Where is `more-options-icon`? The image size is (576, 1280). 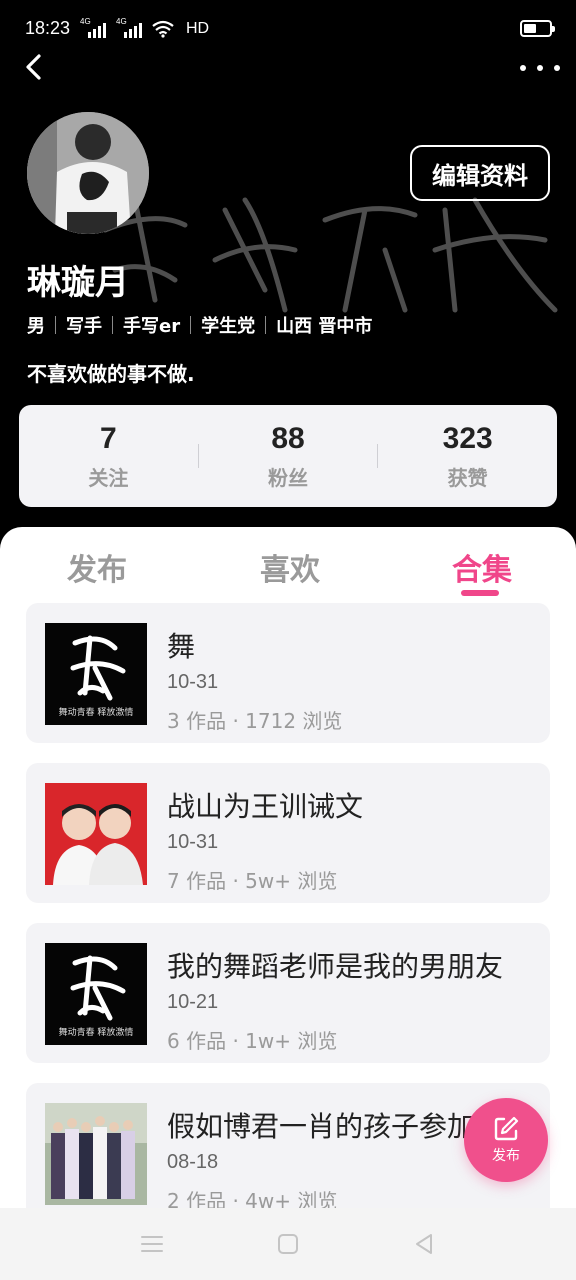 more-options-icon is located at coordinates (540, 68).